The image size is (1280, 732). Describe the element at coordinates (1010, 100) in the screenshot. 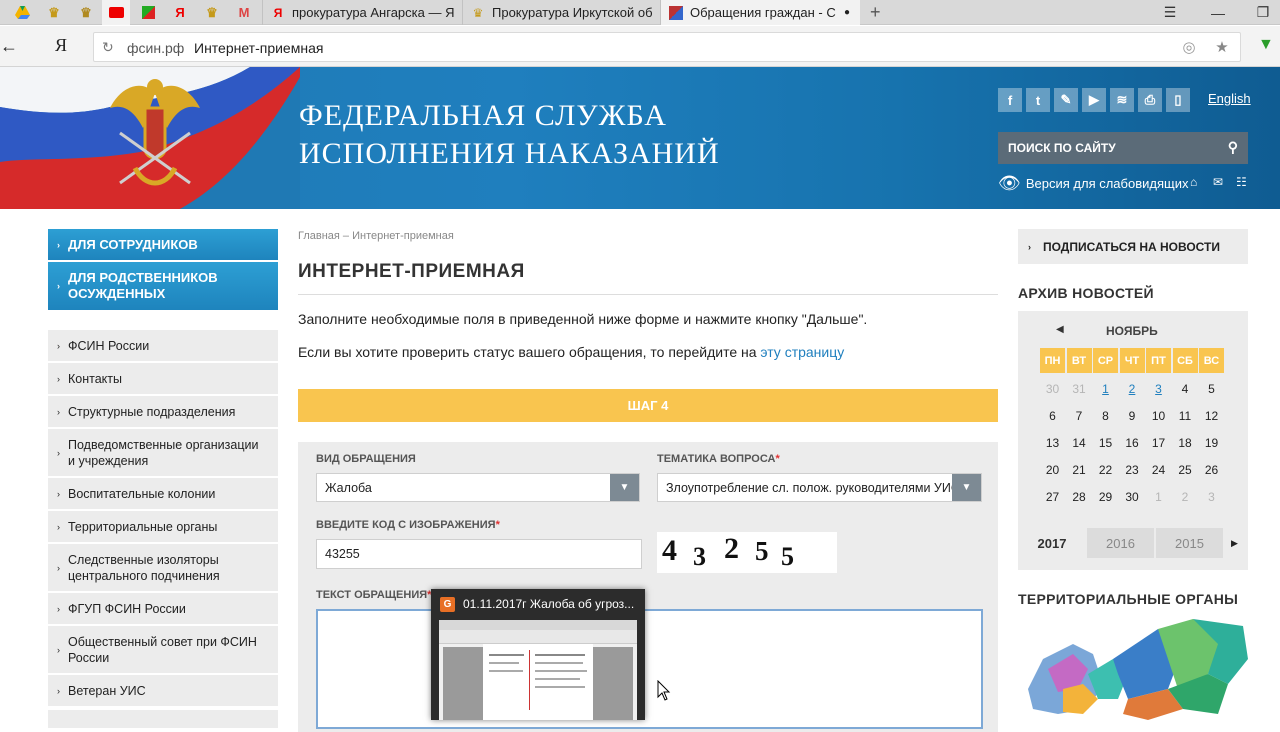

I see `facebook-icon: f` at that location.